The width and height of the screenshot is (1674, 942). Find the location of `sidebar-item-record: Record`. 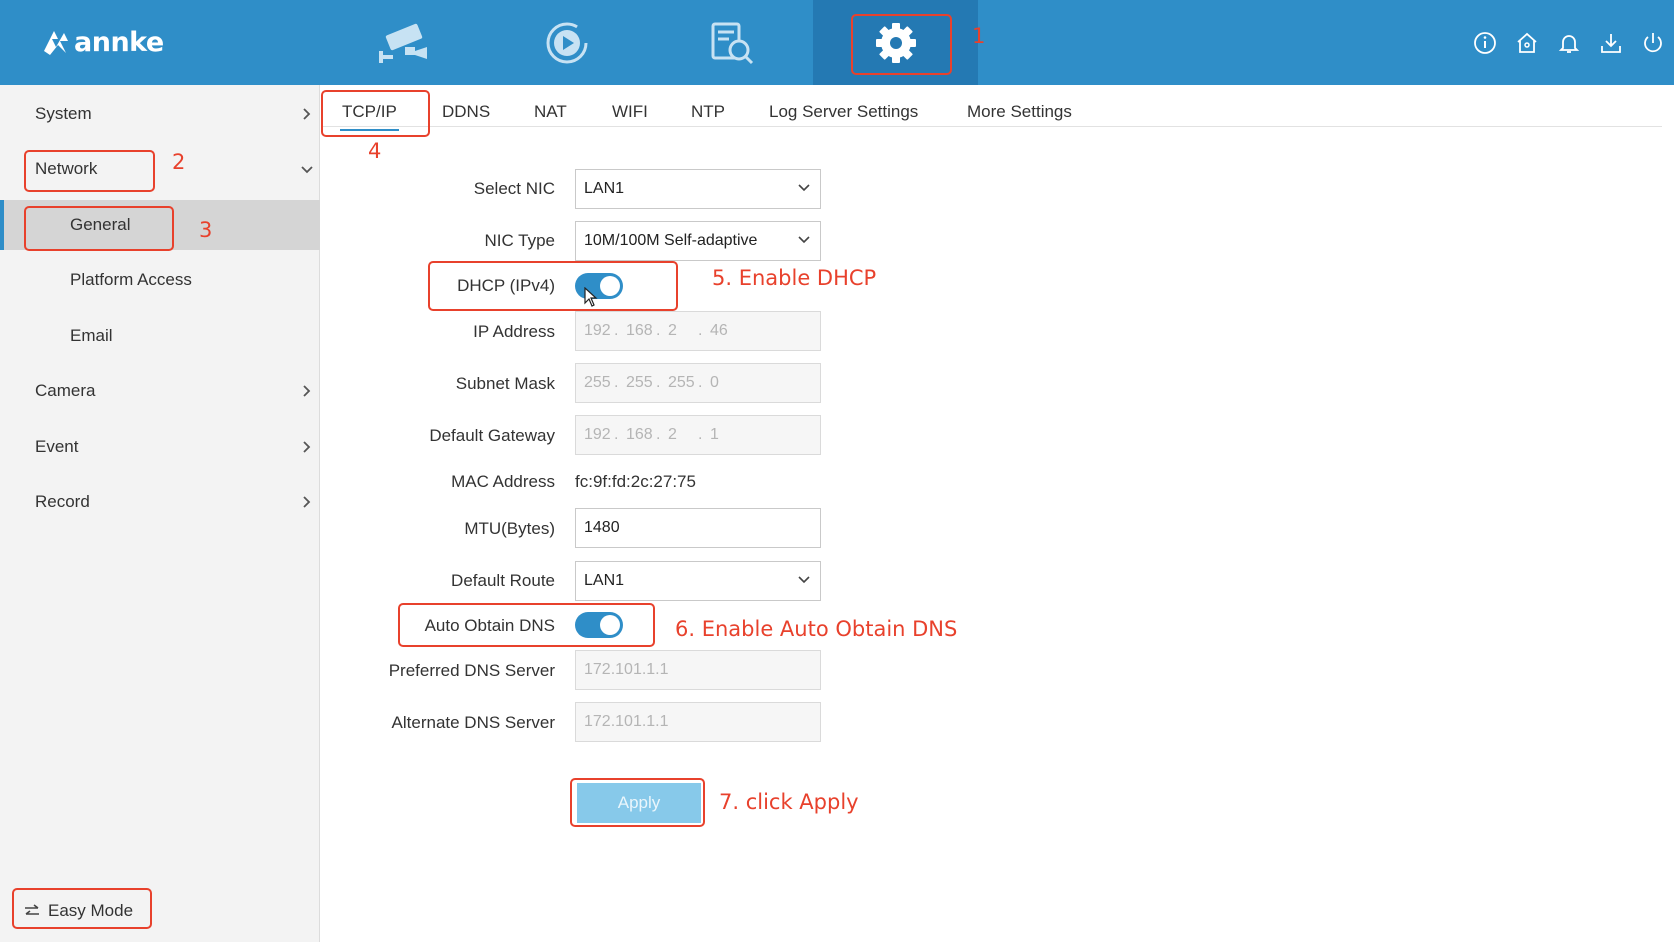

sidebar-item-record: Record is located at coordinates (160, 502).